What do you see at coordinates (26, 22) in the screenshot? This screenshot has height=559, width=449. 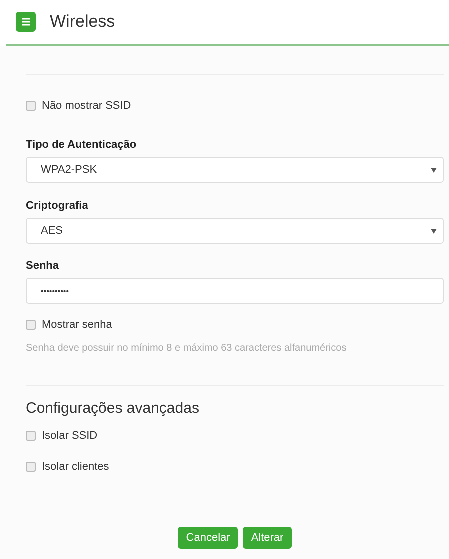 I see `menu-icon` at bounding box center [26, 22].